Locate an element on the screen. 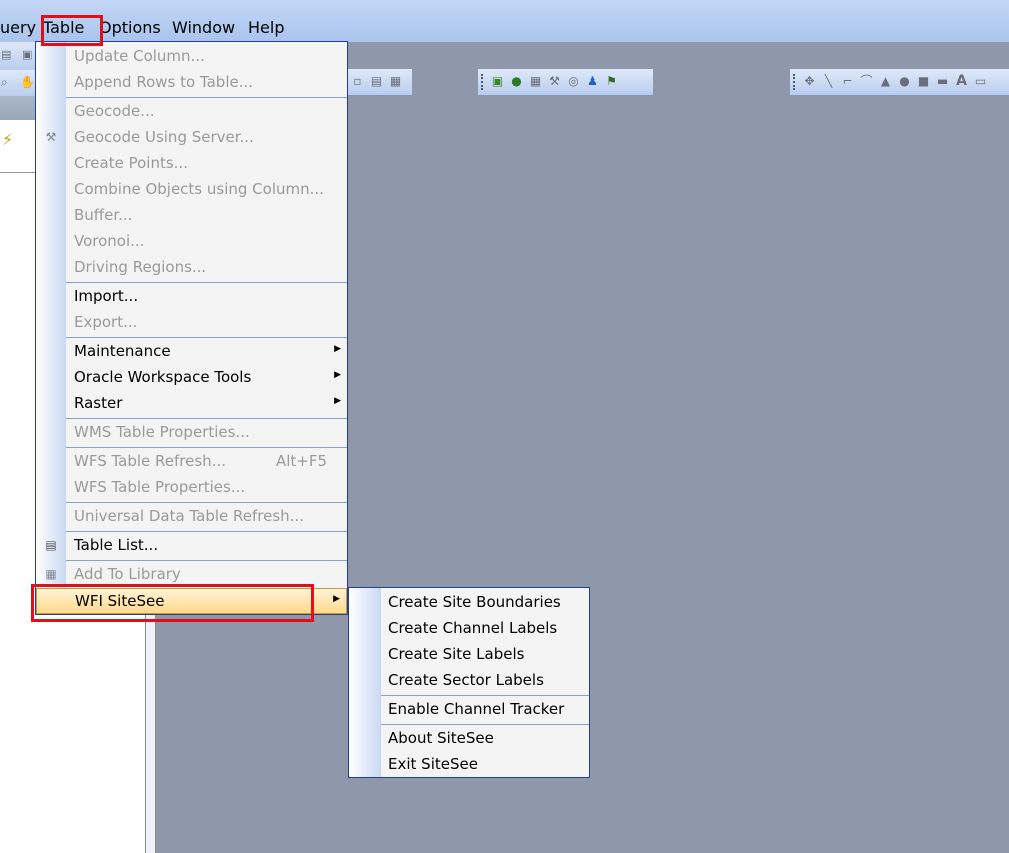 This screenshot has width=1009, height=853. menu-query: uery is located at coordinates (18, 27).